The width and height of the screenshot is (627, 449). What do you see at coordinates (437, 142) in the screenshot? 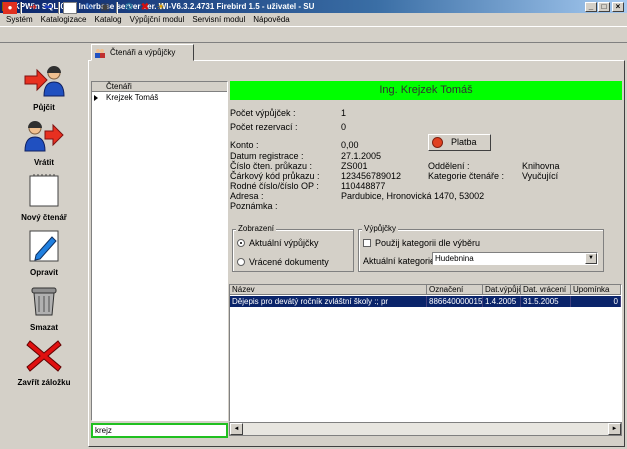
I see `payment-icon` at bounding box center [437, 142].